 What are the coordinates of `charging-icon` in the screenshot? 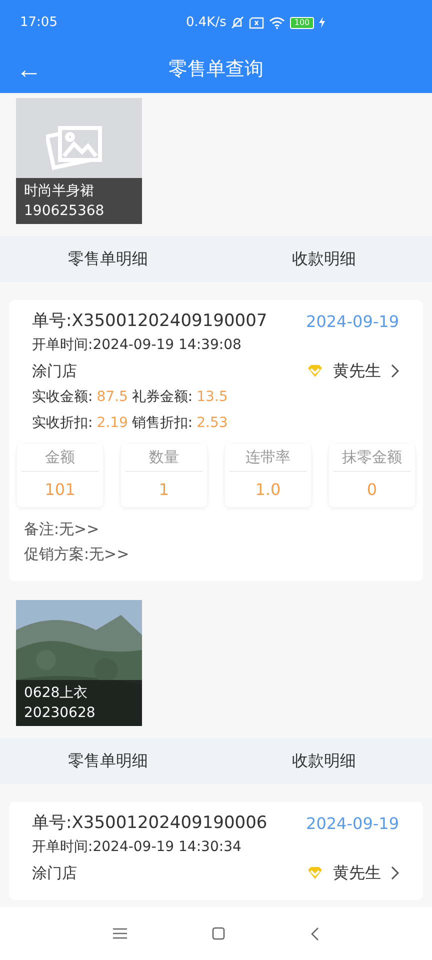 It's located at (321, 22).